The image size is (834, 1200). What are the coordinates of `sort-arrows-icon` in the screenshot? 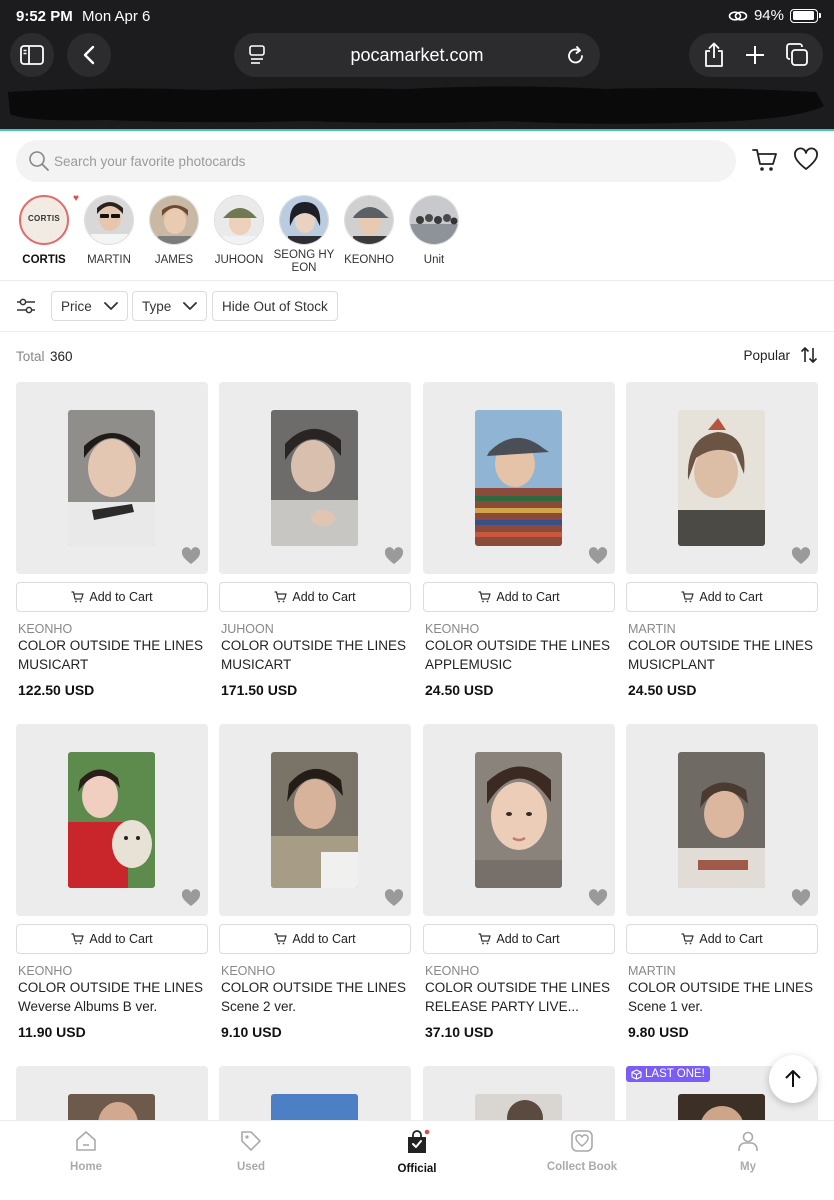 It's located at (809, 355).